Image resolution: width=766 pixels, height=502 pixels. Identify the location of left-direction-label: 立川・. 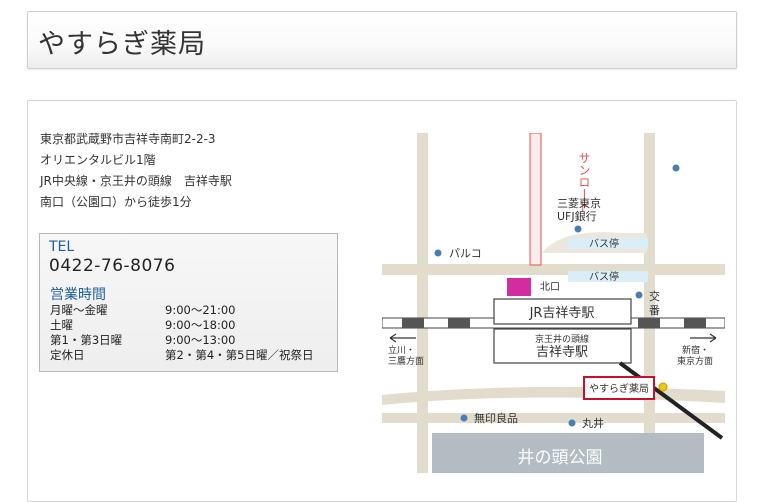
(401, 350).